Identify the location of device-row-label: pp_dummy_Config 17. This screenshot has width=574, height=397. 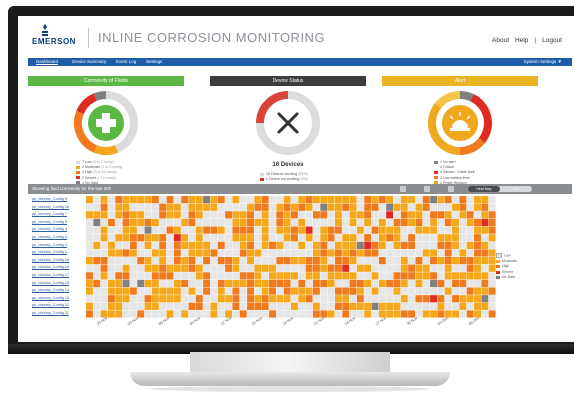
(59, 276).